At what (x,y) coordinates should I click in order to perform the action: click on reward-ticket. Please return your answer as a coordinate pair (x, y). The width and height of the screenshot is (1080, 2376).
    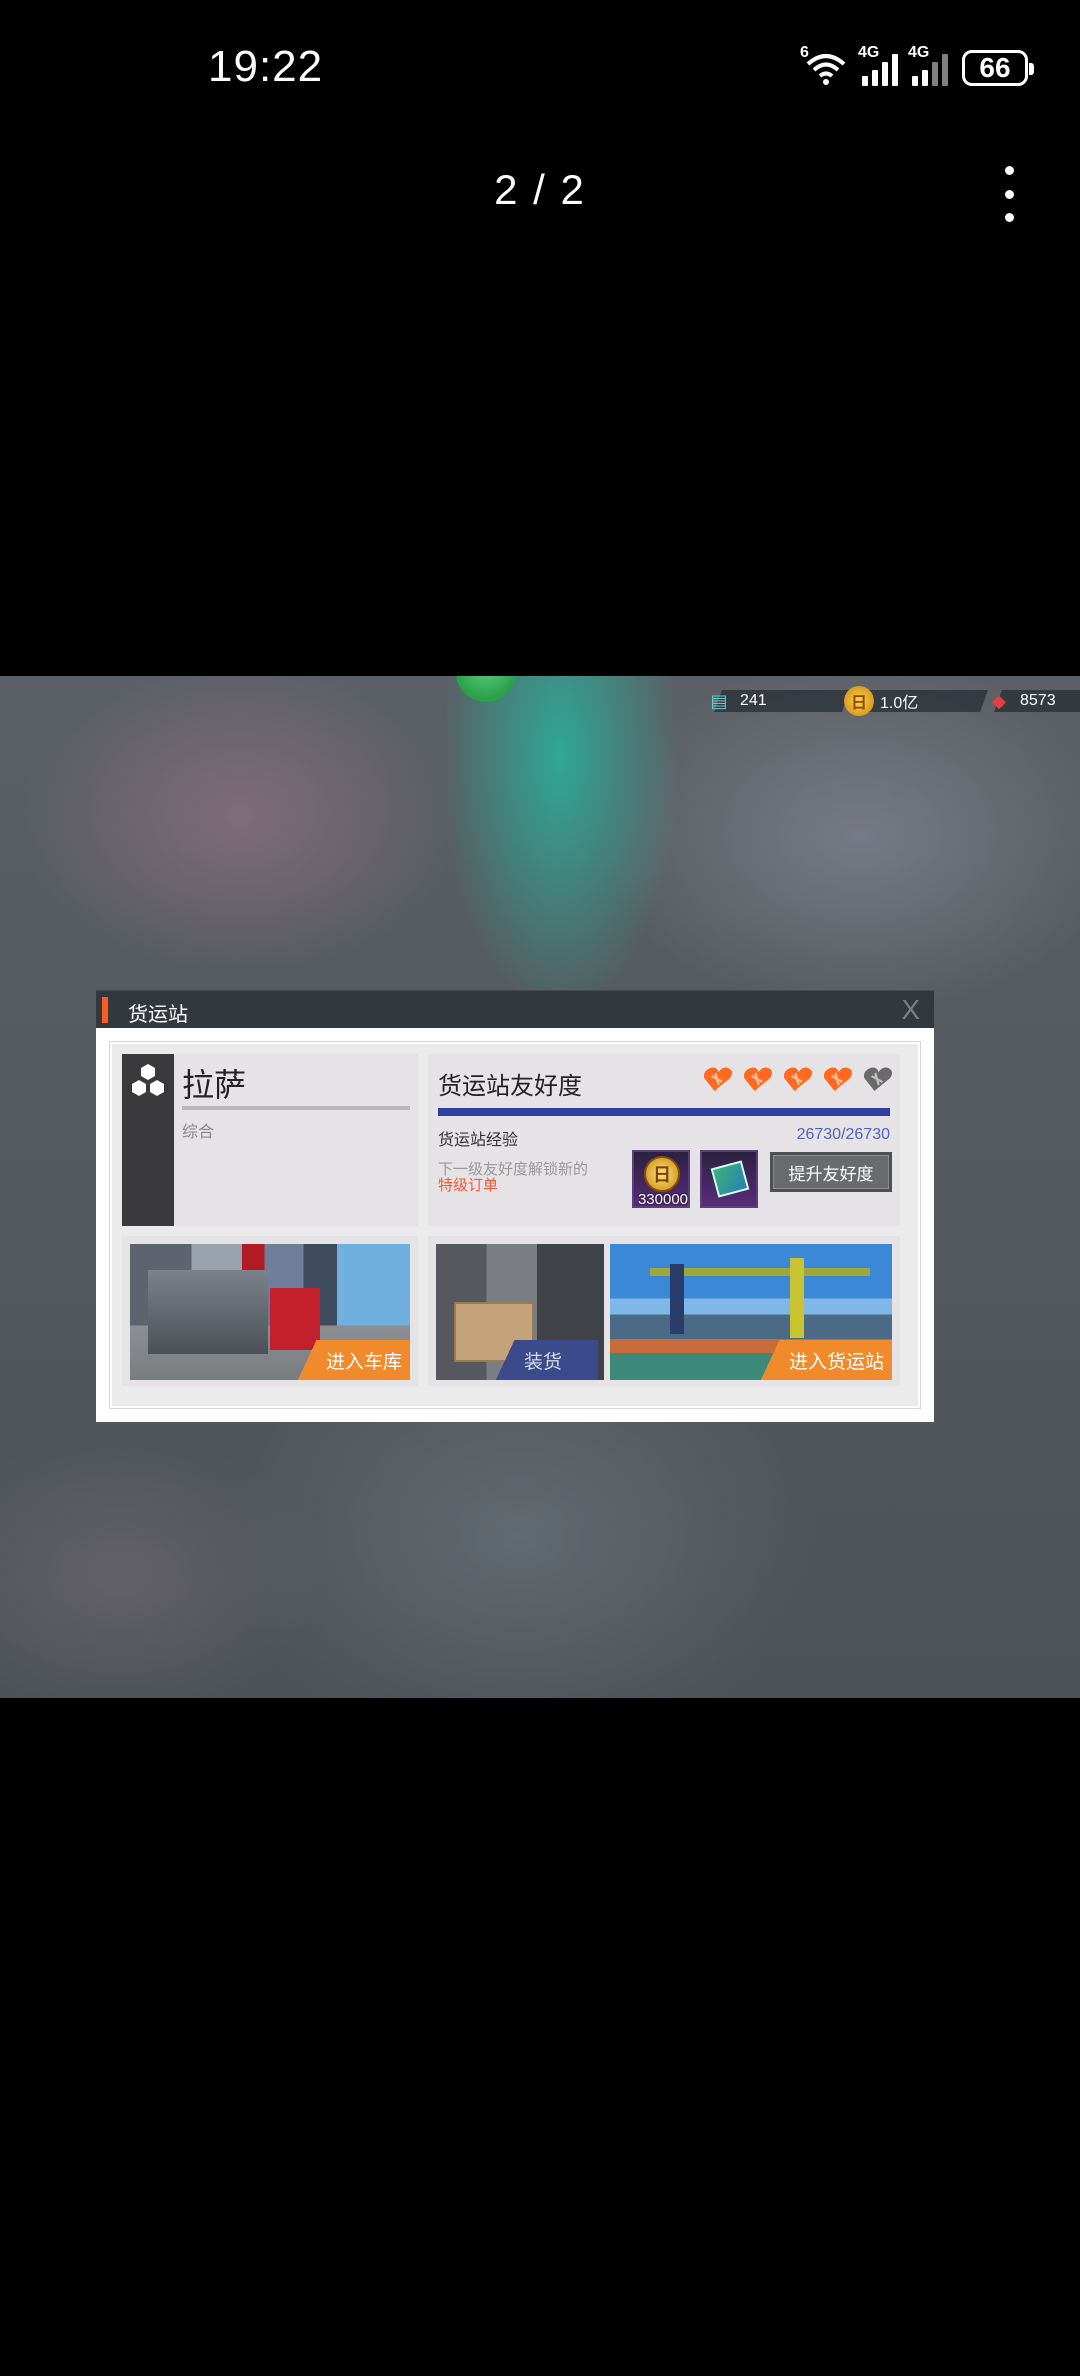
    Looking at the image, I should click on (729, 1179).